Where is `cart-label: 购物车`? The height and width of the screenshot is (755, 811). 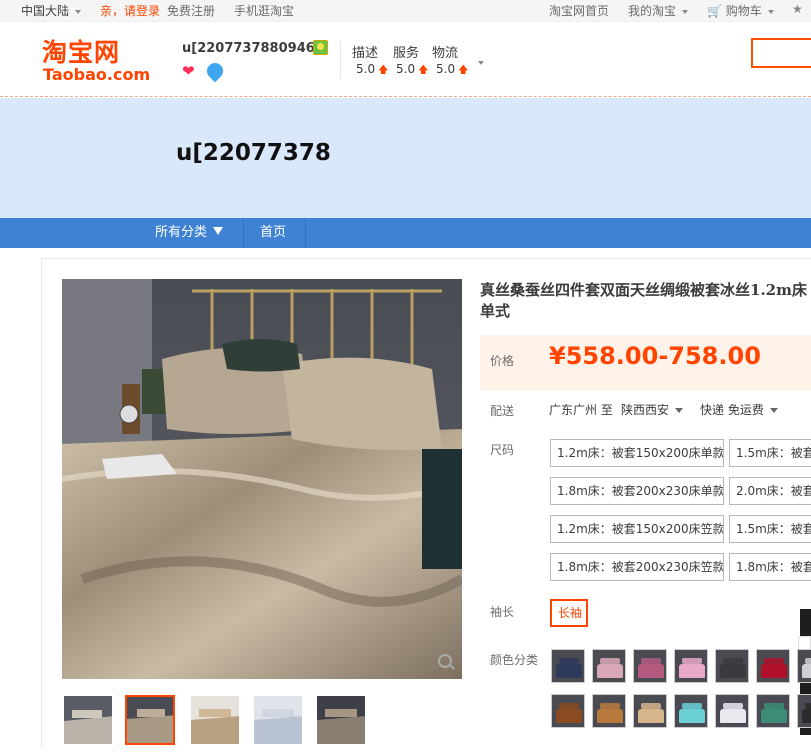 cart-label: 购物车 is located at coordinates (743, 11).